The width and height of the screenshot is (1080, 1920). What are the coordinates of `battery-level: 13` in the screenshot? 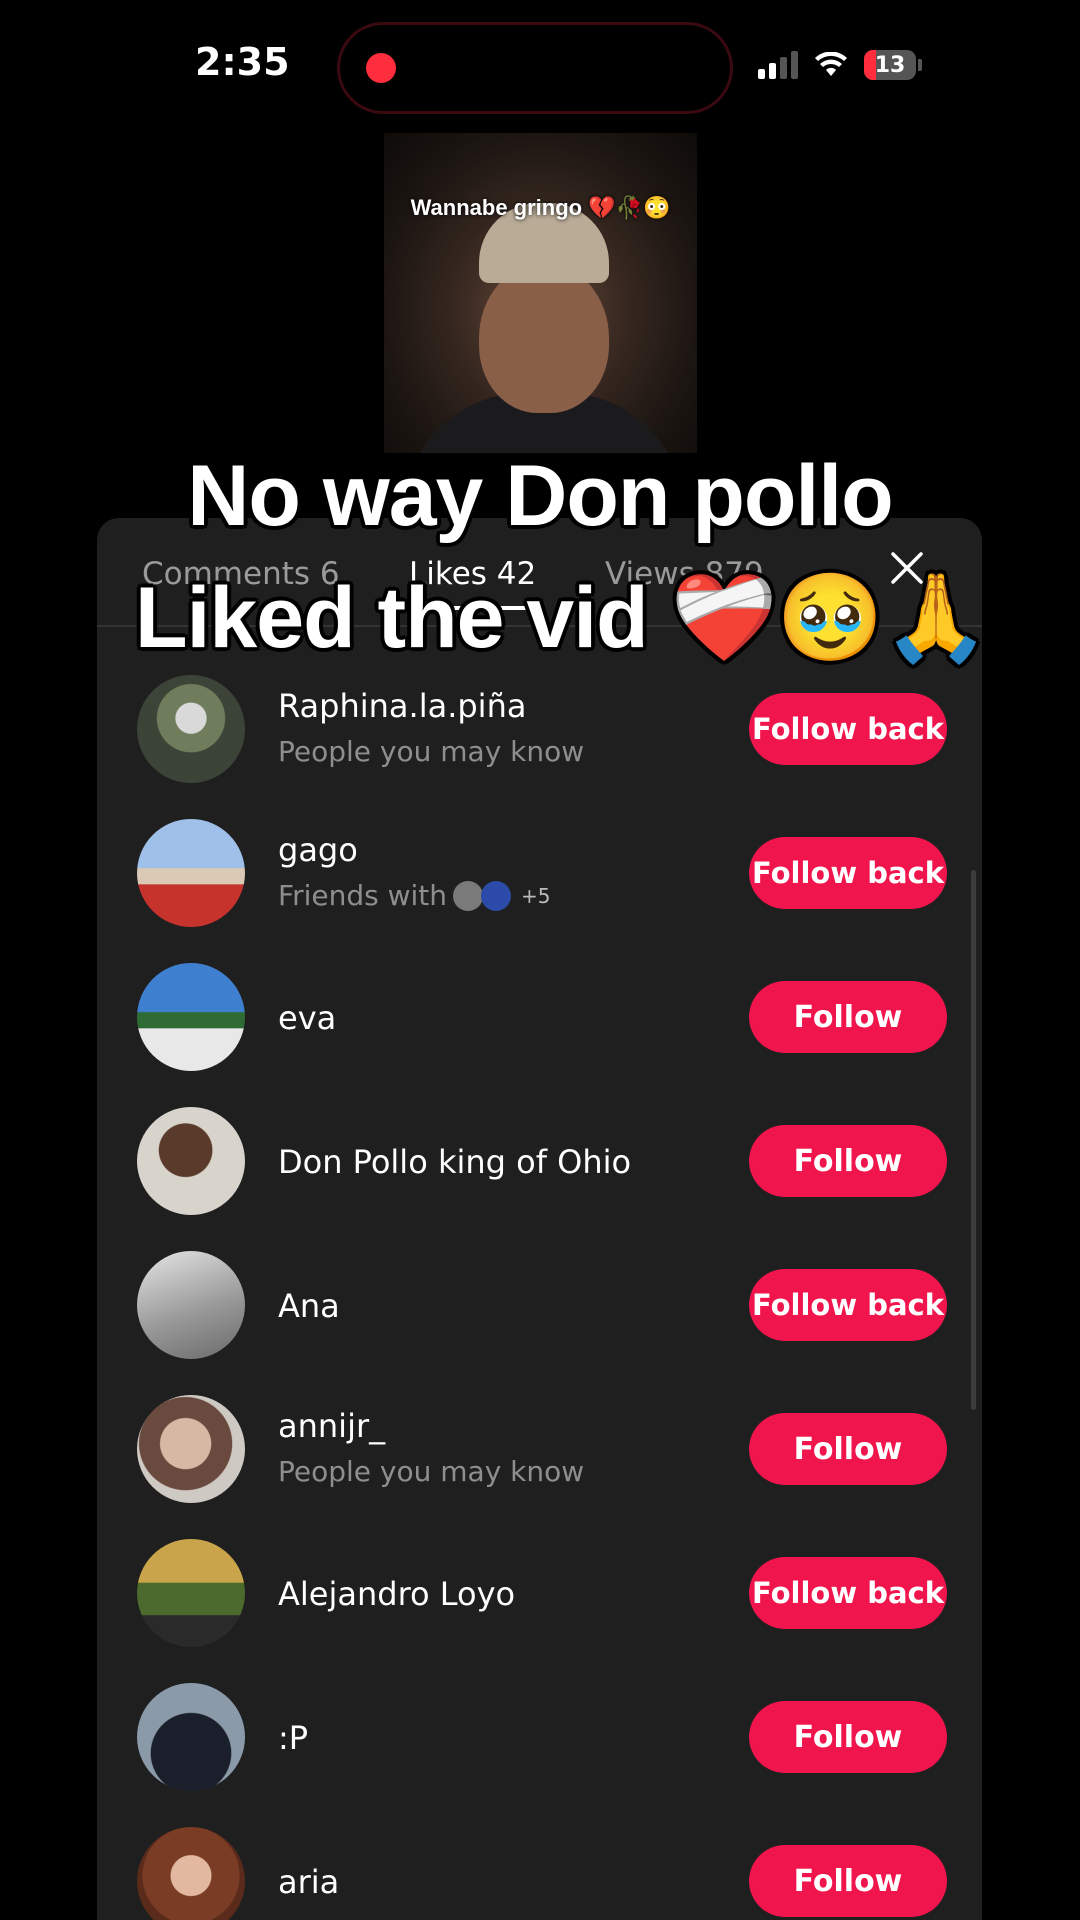 It's located at (890, 65).